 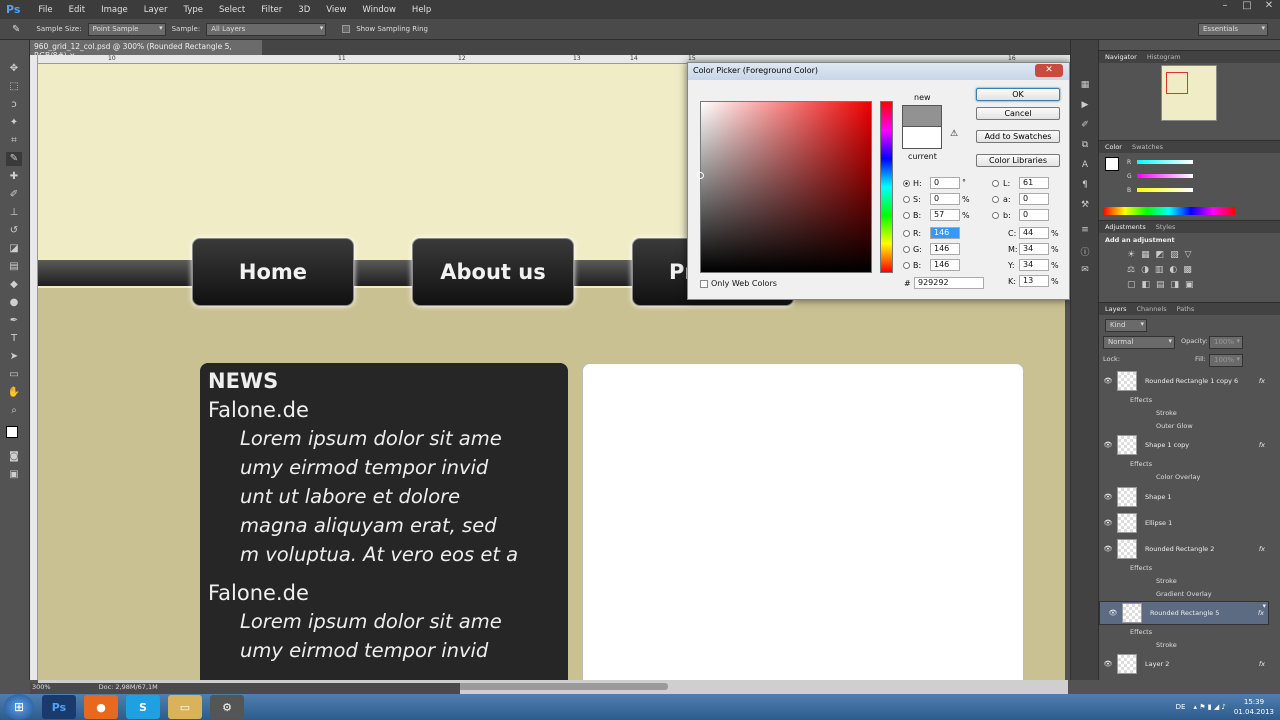 I want to click on language-indicator: DE, so click(x=1181, y=707).